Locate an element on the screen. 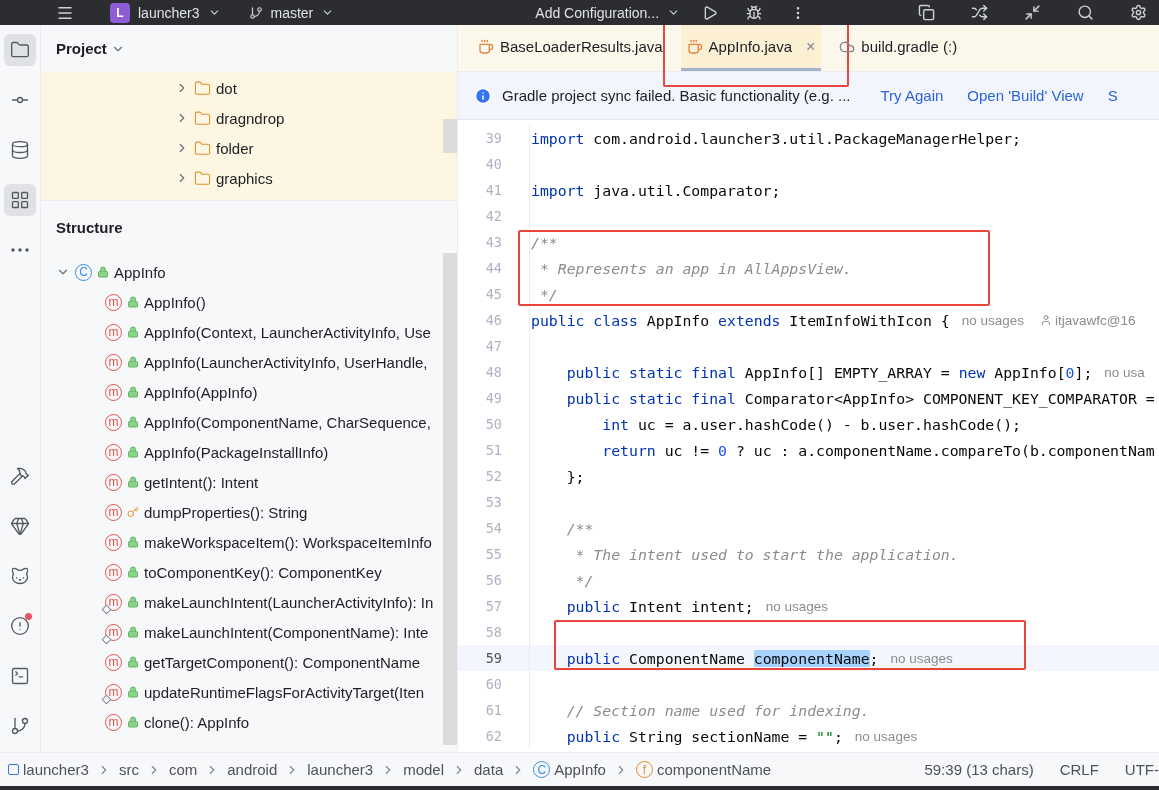  tree-item: graphics is located at coordinates (244, 178).